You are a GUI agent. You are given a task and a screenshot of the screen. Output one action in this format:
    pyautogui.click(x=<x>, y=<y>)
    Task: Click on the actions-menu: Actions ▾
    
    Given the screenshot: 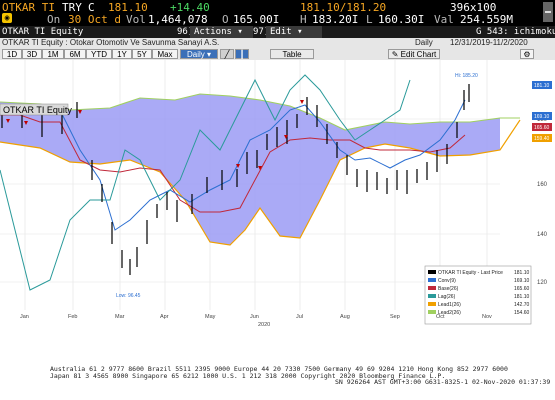 What is the action you would take?
    pyautogui.click(x=221, y=32)
    